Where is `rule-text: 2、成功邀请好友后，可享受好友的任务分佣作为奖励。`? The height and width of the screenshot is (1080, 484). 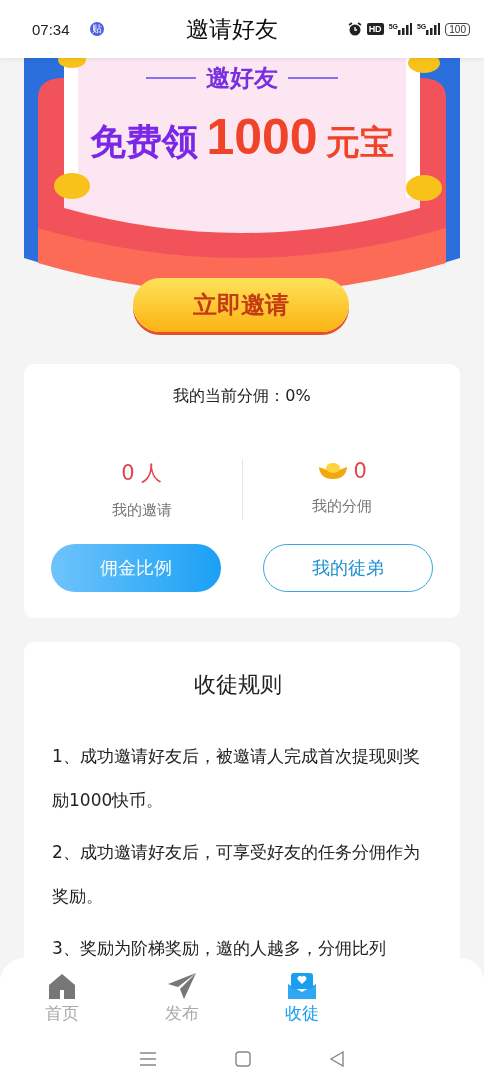 rule-text: 2、成功邀请好友后，可享受好友的任务分佣作为奖励。 is located at coordinates (236, 874).